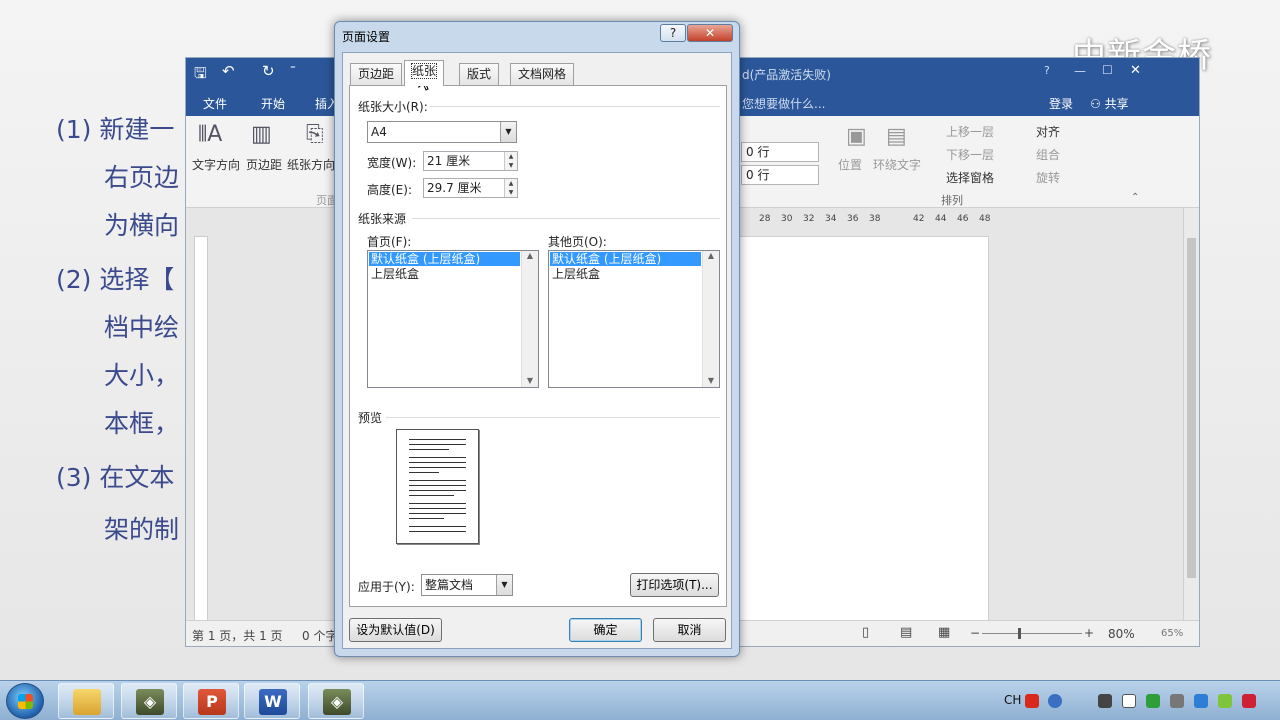 This screenshot has width=1280, height=720. I want to click on margins-button: 页边距, so click(264, 164).